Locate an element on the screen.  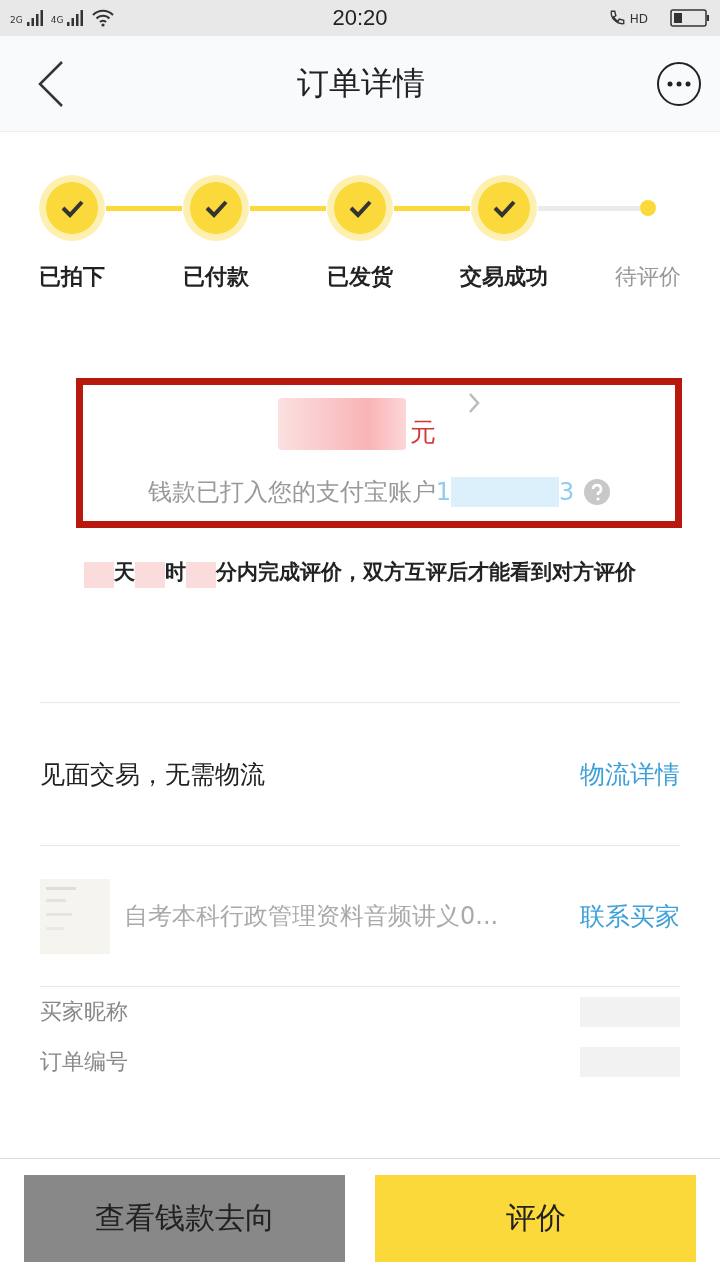
countdown-unit: 天 is located at coordinates (124, 572).